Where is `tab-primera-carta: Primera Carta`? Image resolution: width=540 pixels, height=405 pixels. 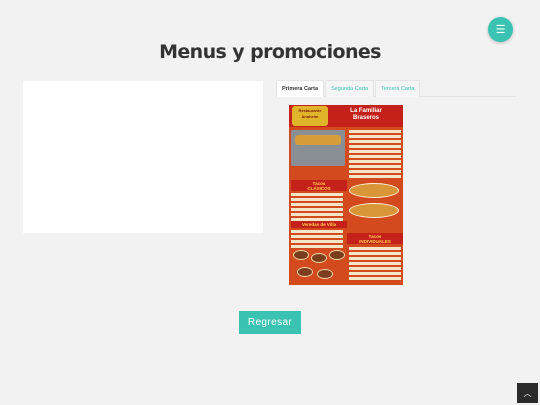
tab-primera-carta: Primera Carta is located at coordinates (300, 88).